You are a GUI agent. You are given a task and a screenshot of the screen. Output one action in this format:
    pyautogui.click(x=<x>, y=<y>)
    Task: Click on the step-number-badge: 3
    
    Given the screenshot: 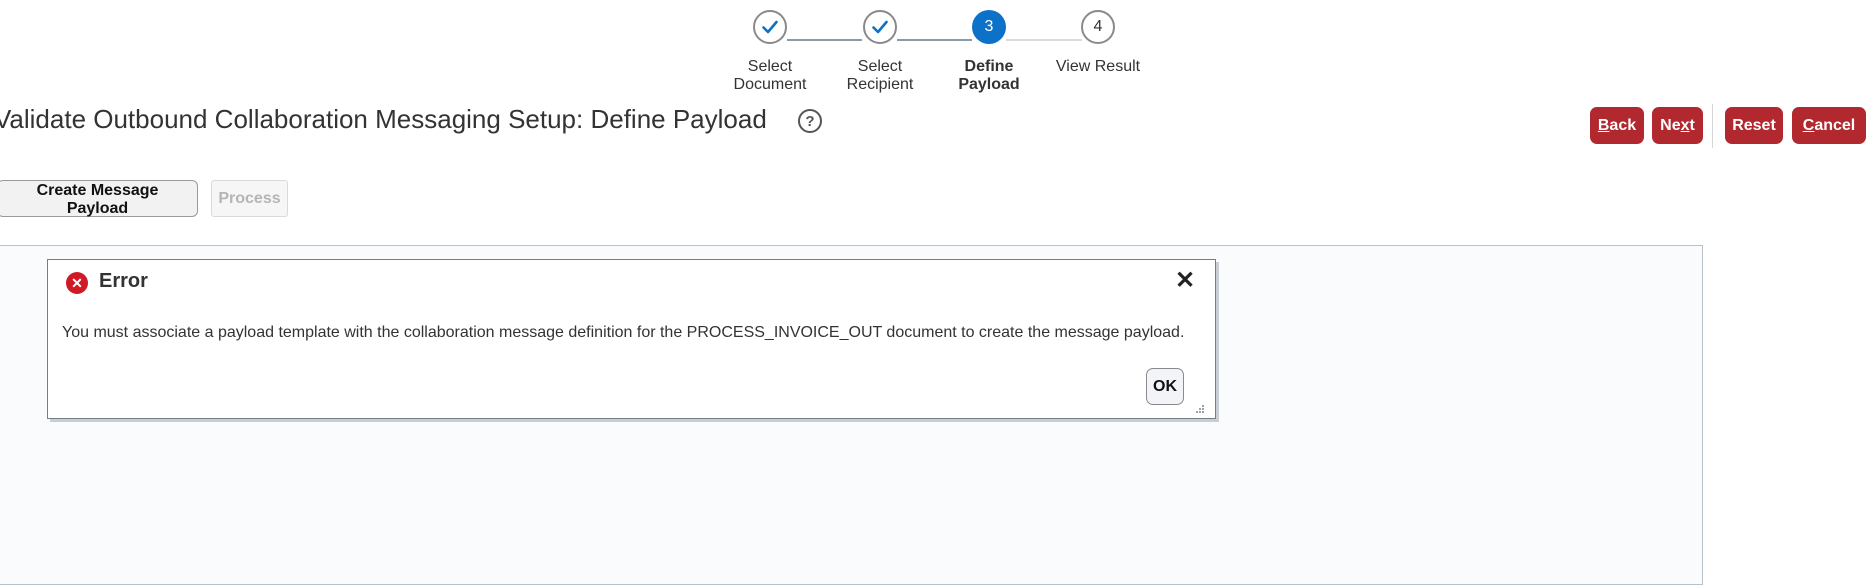 What is the action you would take?
    pyautogui.click(x=989, y=27)
    